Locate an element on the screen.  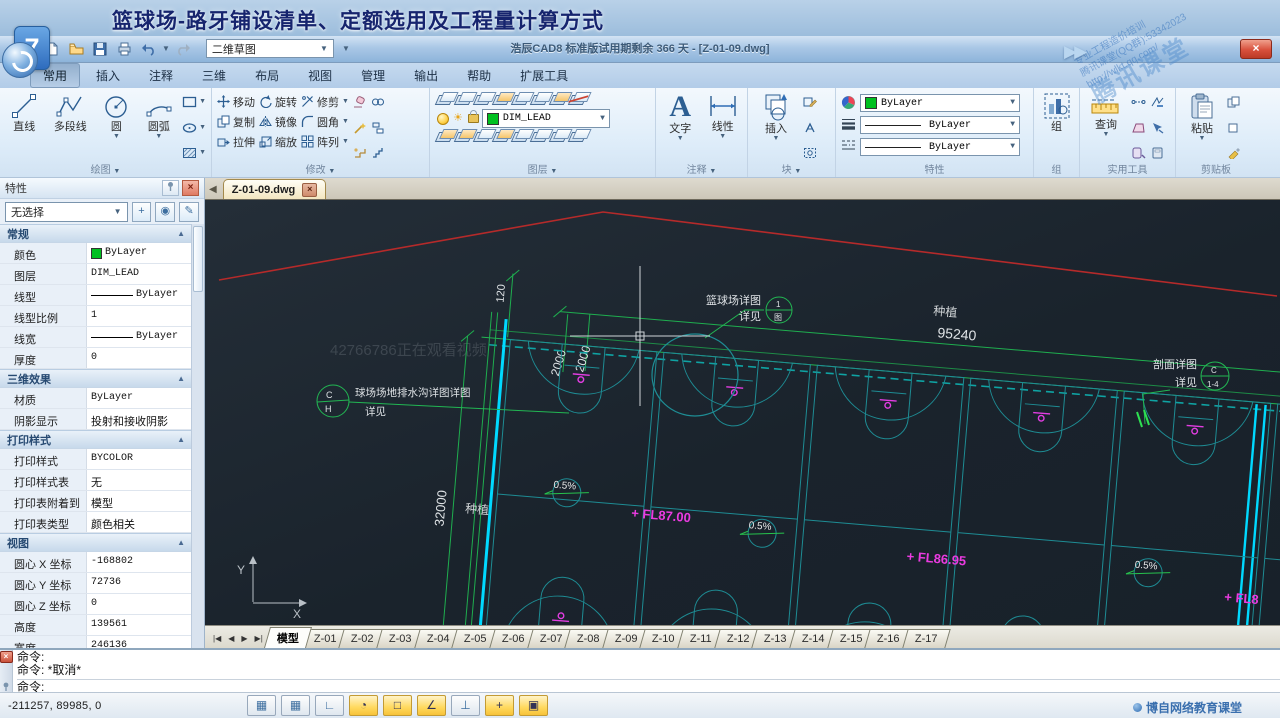
otrack-toggle-button: ∠ is located at coordinates (431, 705).